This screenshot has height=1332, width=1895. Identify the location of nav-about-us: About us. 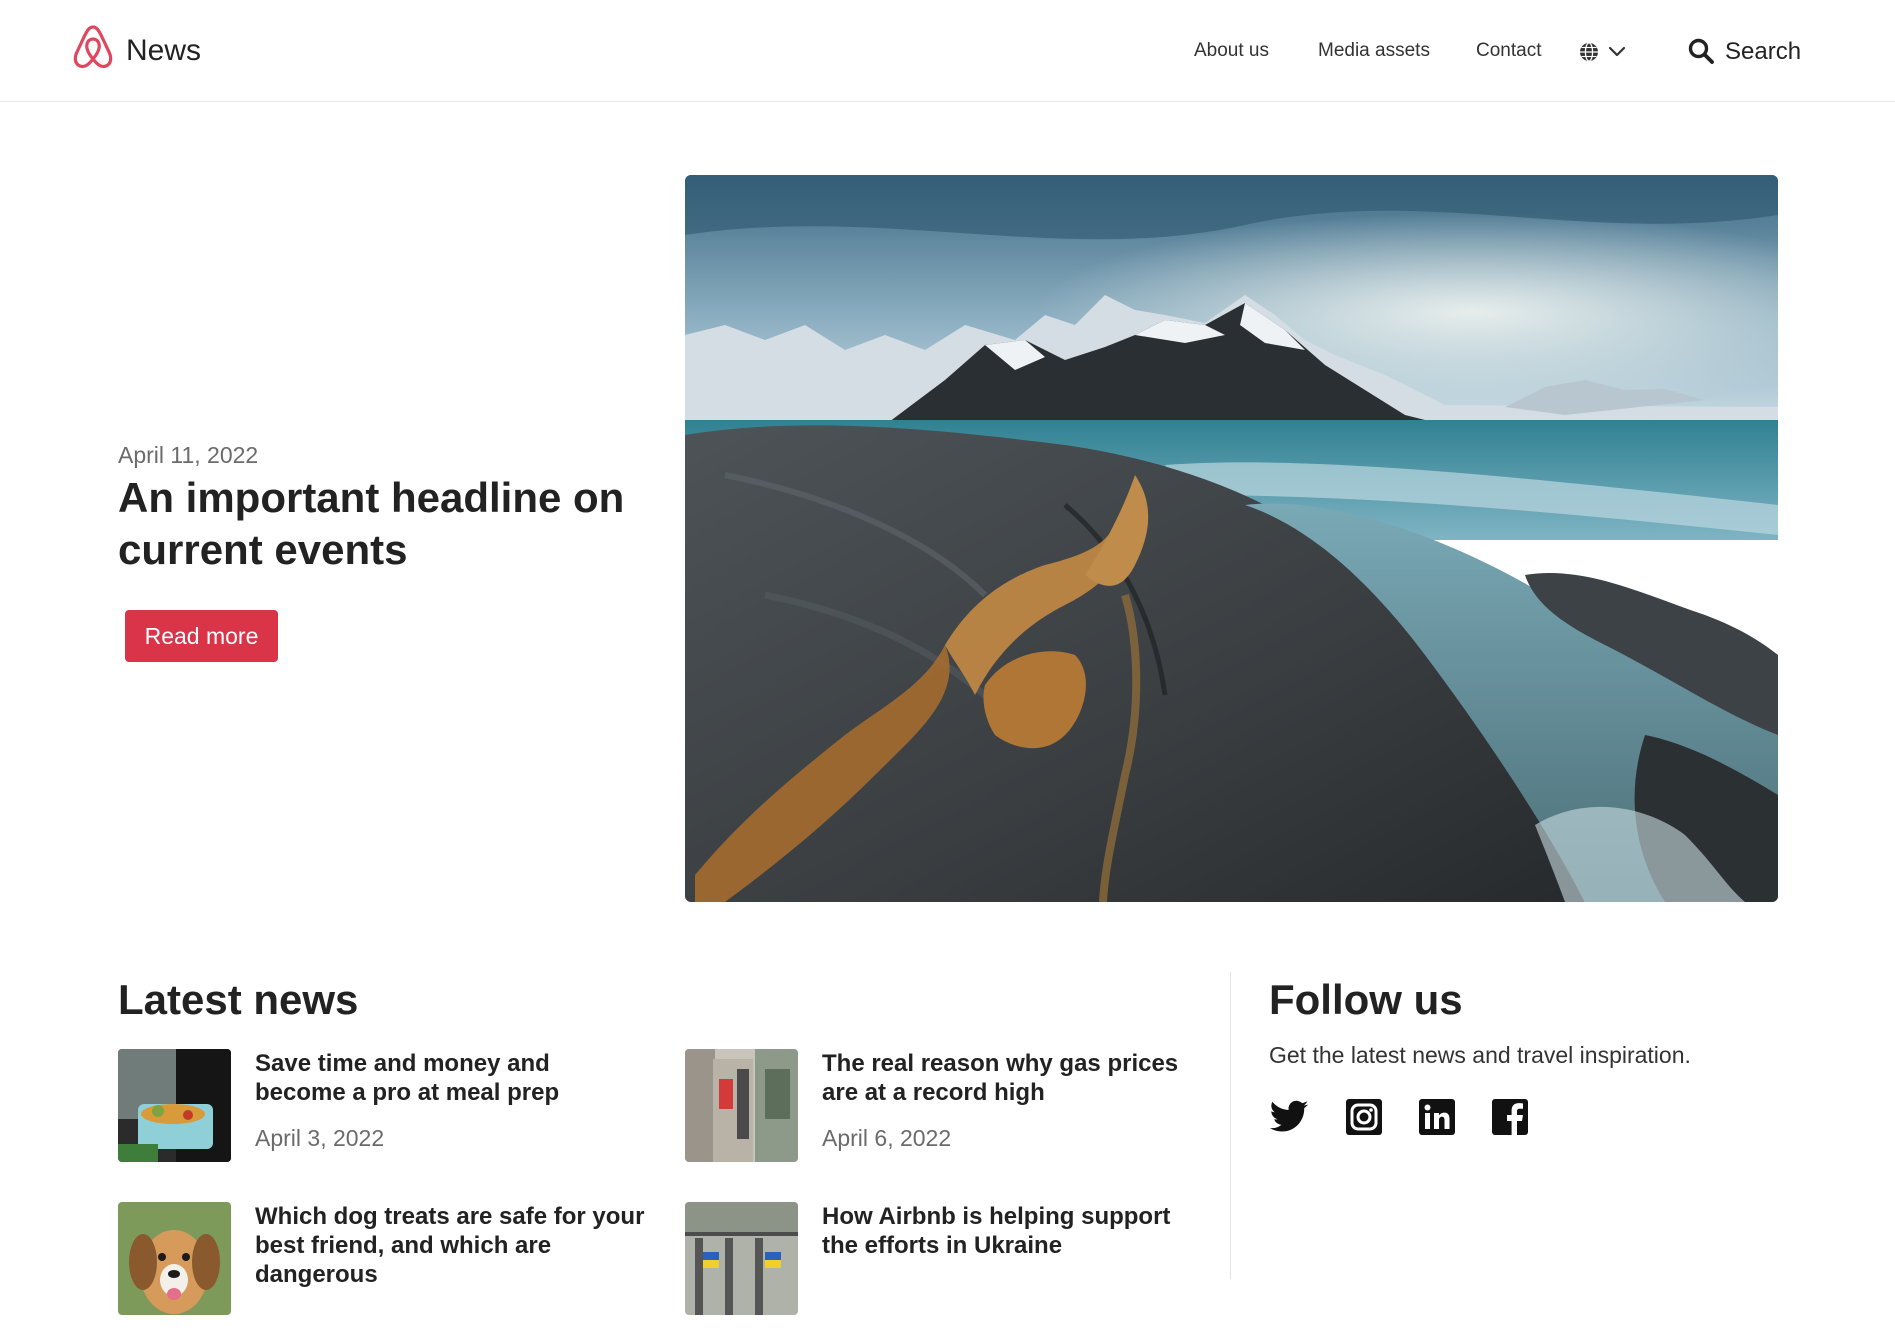
(1231, 51).